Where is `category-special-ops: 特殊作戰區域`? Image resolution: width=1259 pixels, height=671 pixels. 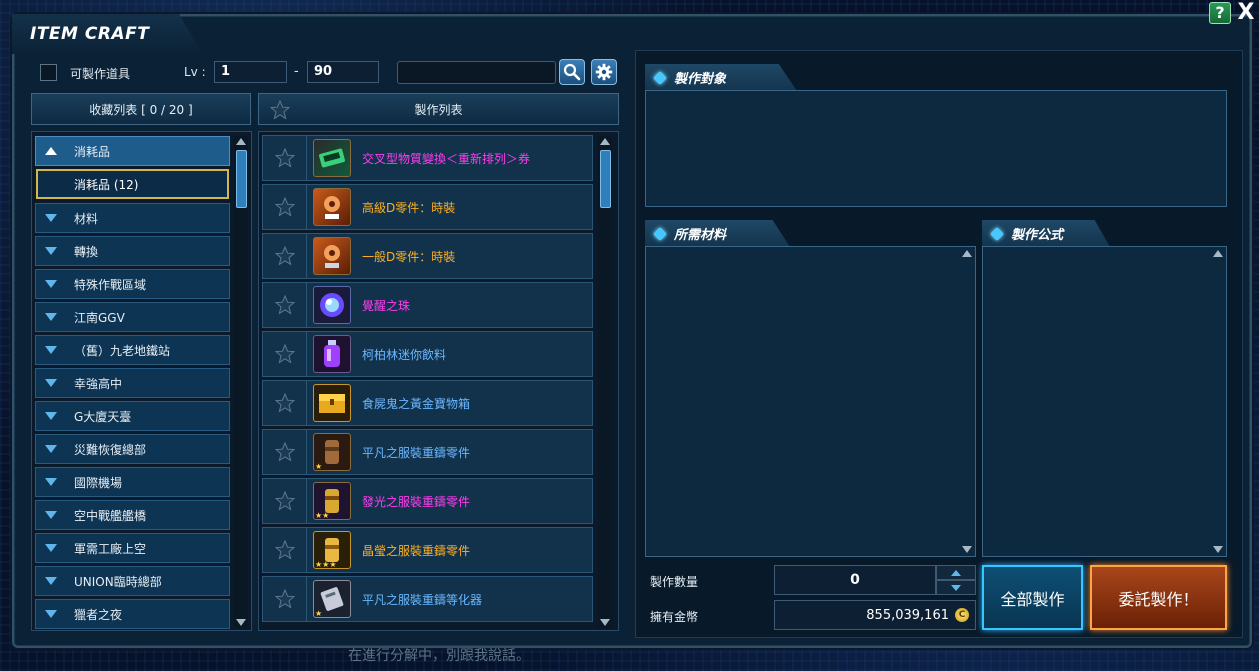
category-special-ops: 特殊作戰區域 is located at coordinates (132, 284).